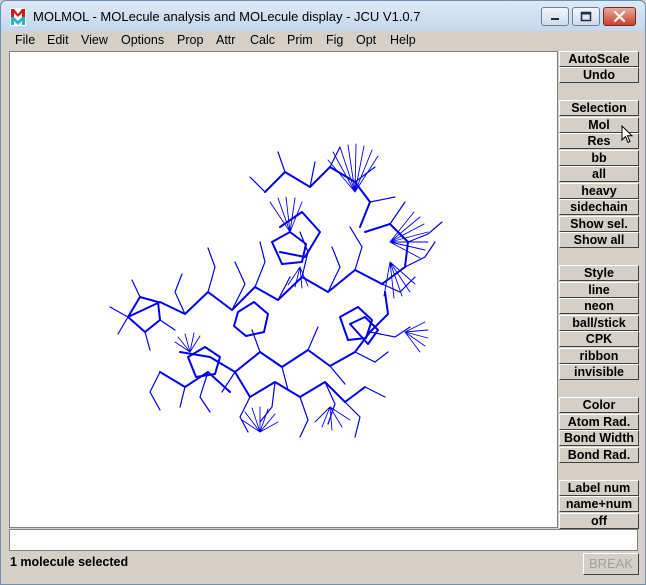  What do you see at coordinates (599, 174) in the screenshot?
I see `select-all-button: all` at bounding box center [599, 174].